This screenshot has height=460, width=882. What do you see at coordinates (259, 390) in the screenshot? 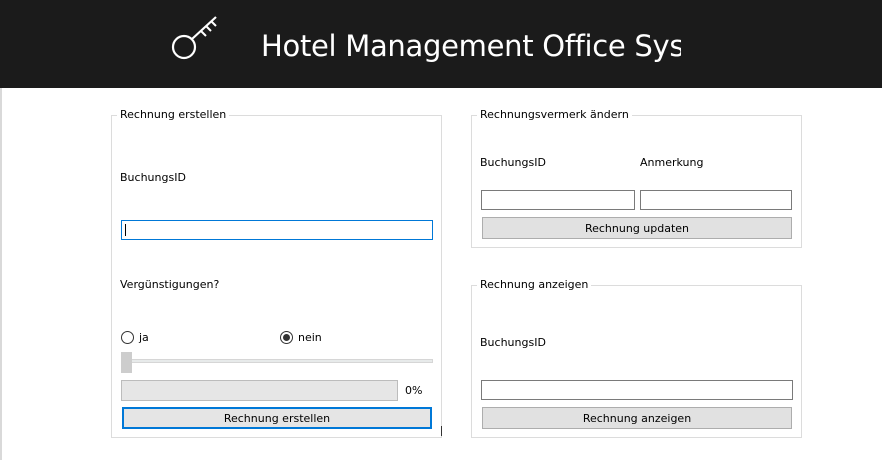
I see `progress-bar` at bounding box center [259, 390].